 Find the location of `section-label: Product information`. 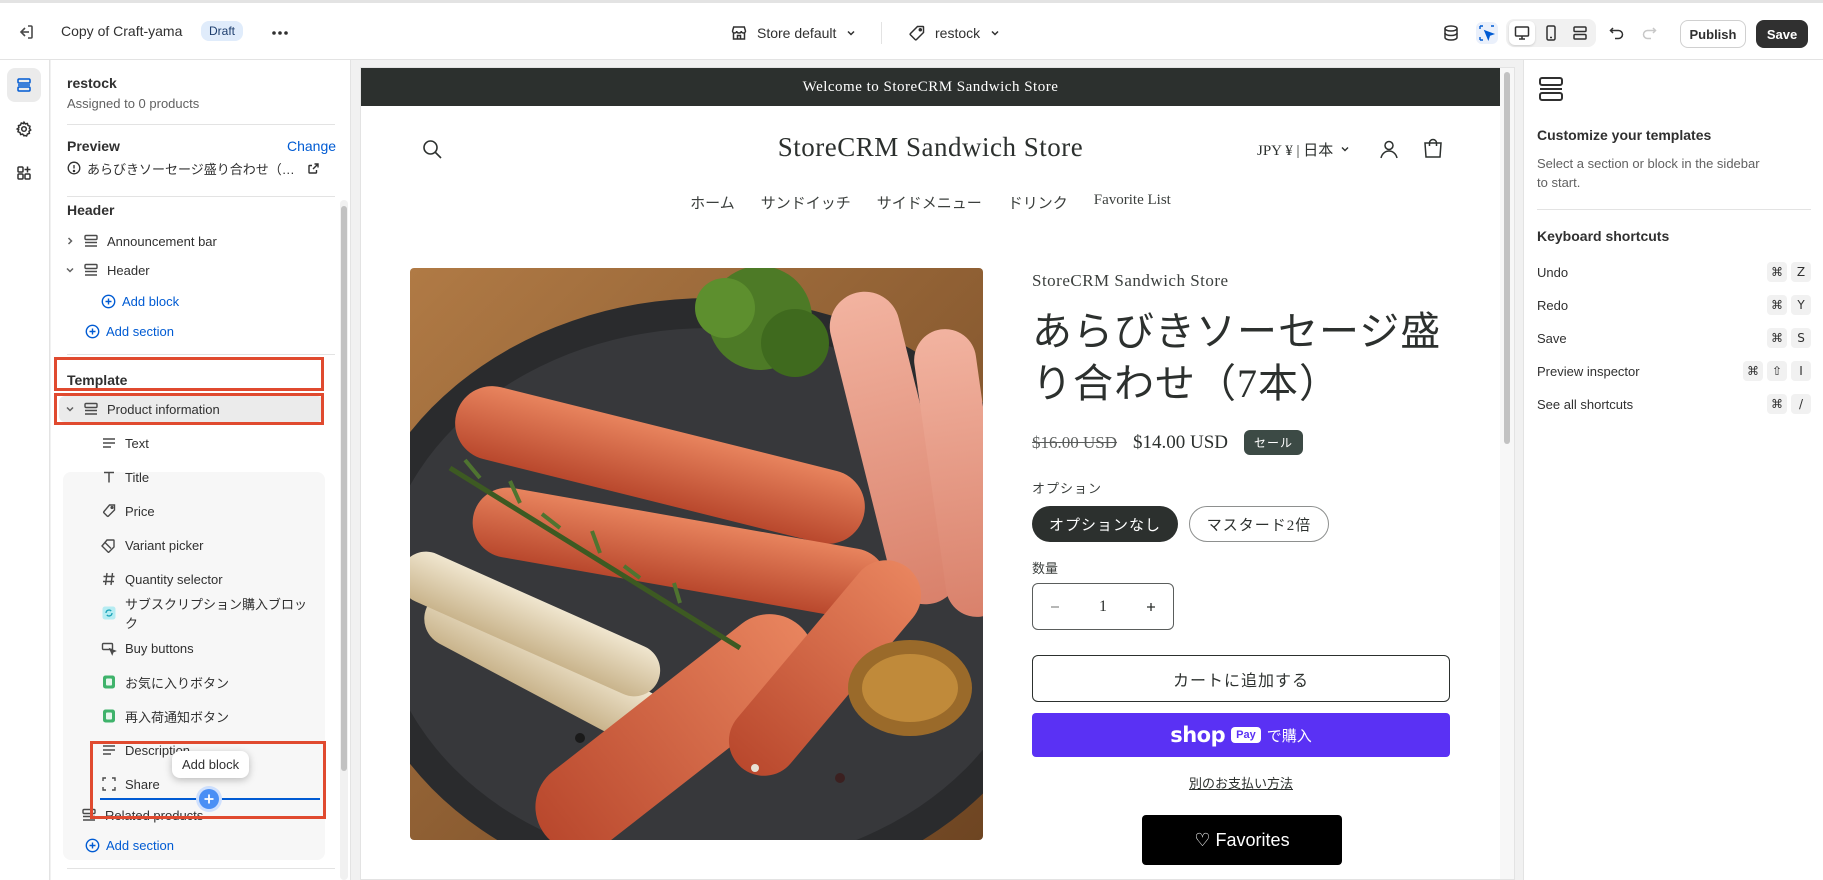

section-label: Product information is located at coordinates (163, 409).